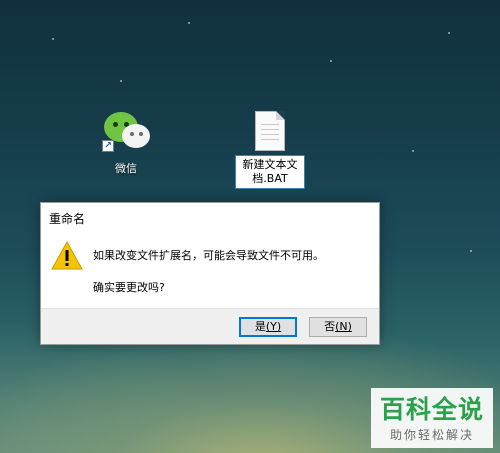 The width and height of the screenshot is (500, 453). I want to click on watermark-logo: 百科全说 助你轻松解决, so click(432, 418).